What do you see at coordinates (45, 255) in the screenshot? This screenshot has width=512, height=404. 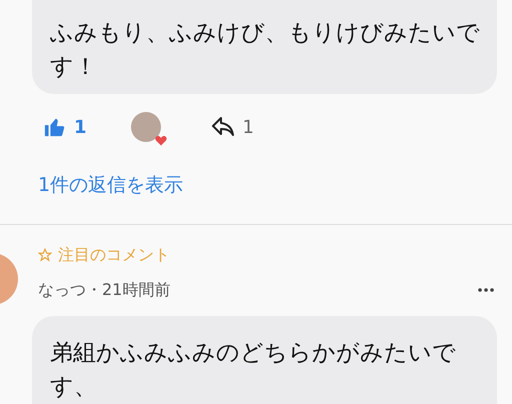 I see `star-icon` at bounding box center [45, 255].